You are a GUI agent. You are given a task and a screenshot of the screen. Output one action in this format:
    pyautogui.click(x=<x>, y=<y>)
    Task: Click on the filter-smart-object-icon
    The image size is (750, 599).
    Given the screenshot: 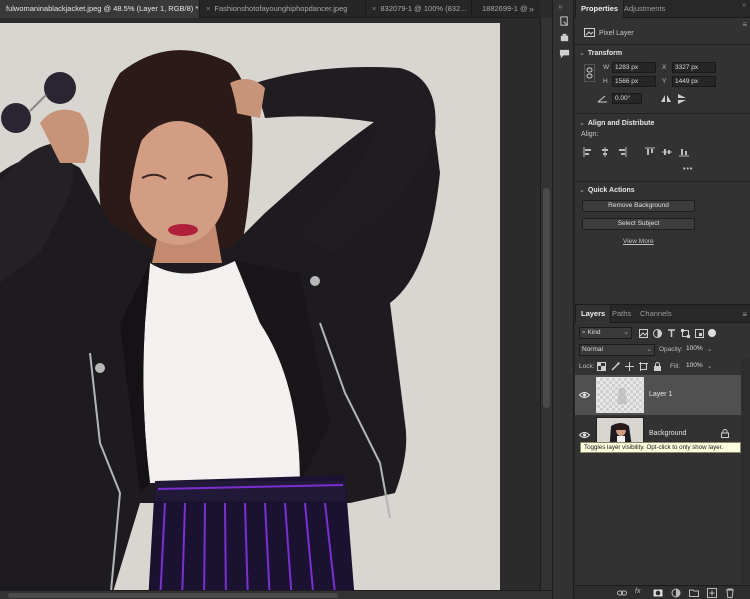 What is the action you would take?
    pyautogui.click(x=699, y=333)
    